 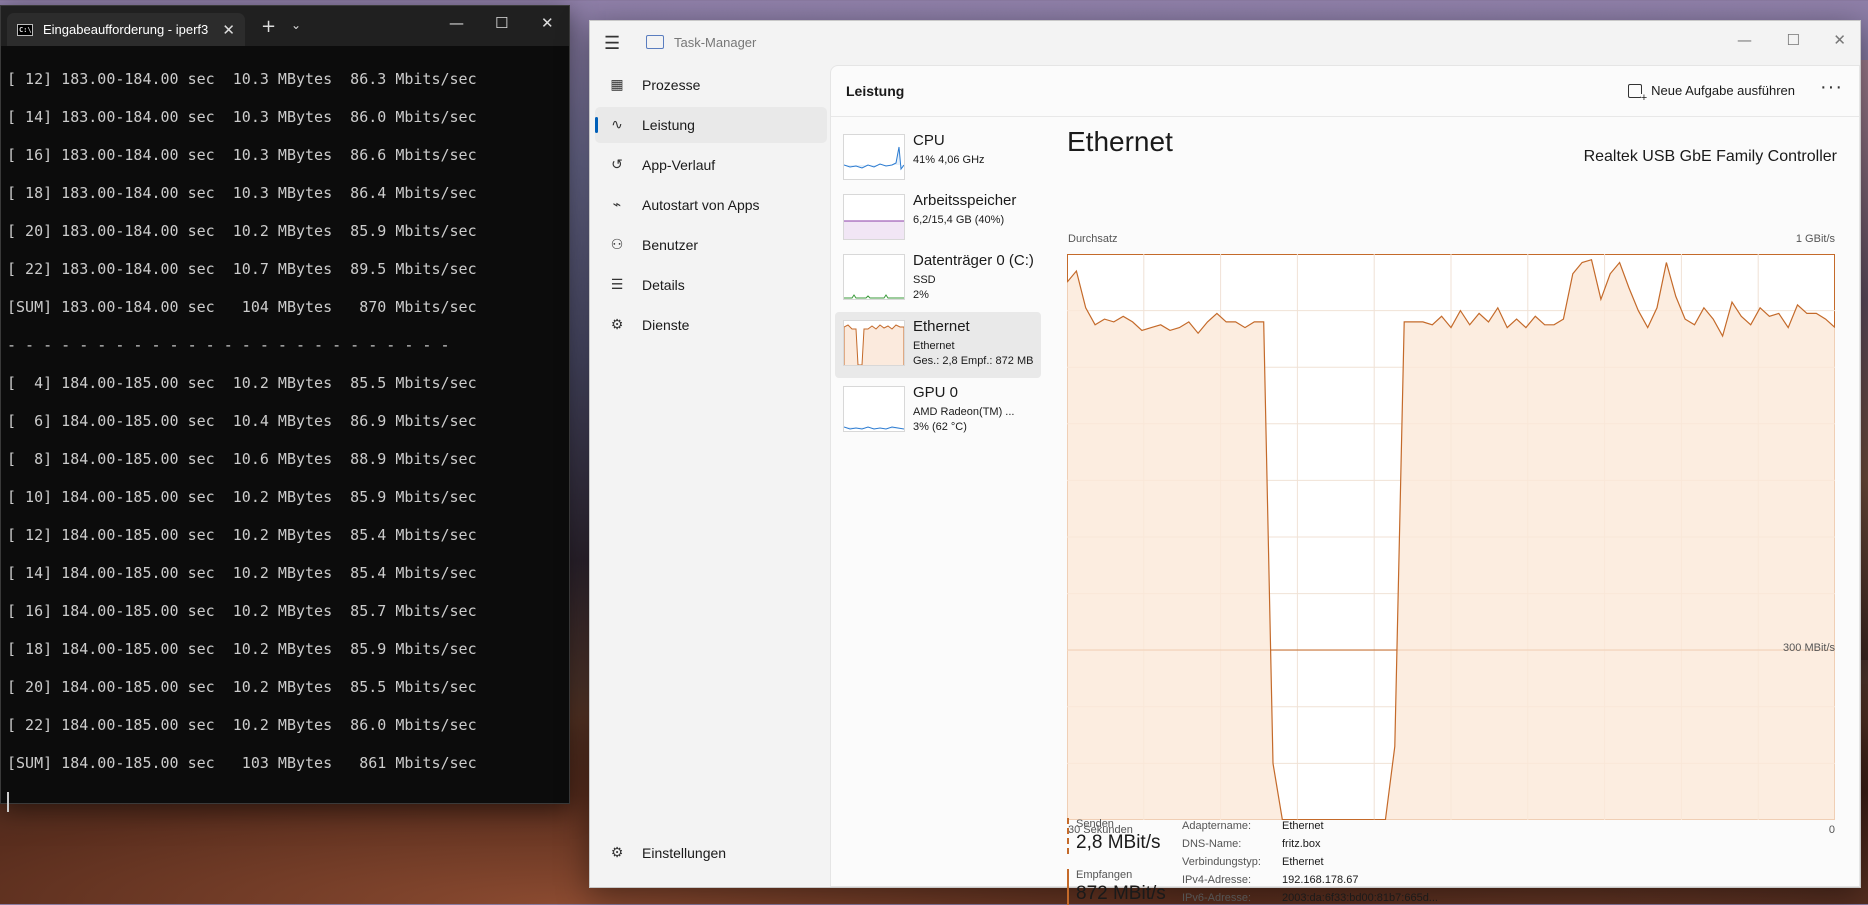 What do you see at coordinates (1711, 93) in the screenshot?
I see `new-task-button: Neue Aufgabe ausführen` at bounding box center [1711, 93].